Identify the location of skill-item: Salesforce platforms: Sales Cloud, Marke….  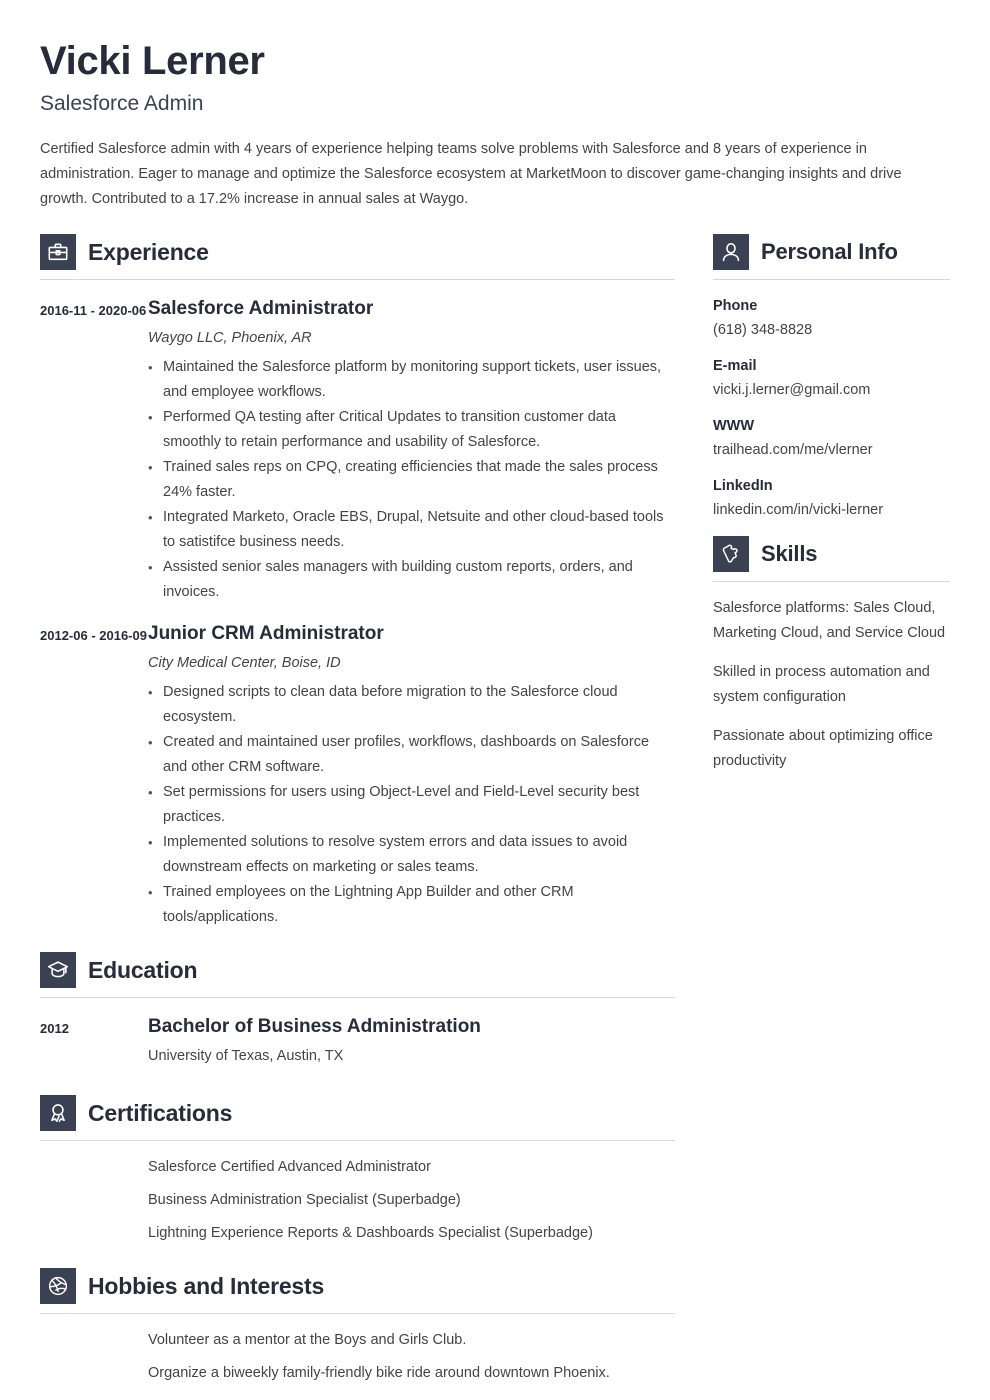
(829, 621).